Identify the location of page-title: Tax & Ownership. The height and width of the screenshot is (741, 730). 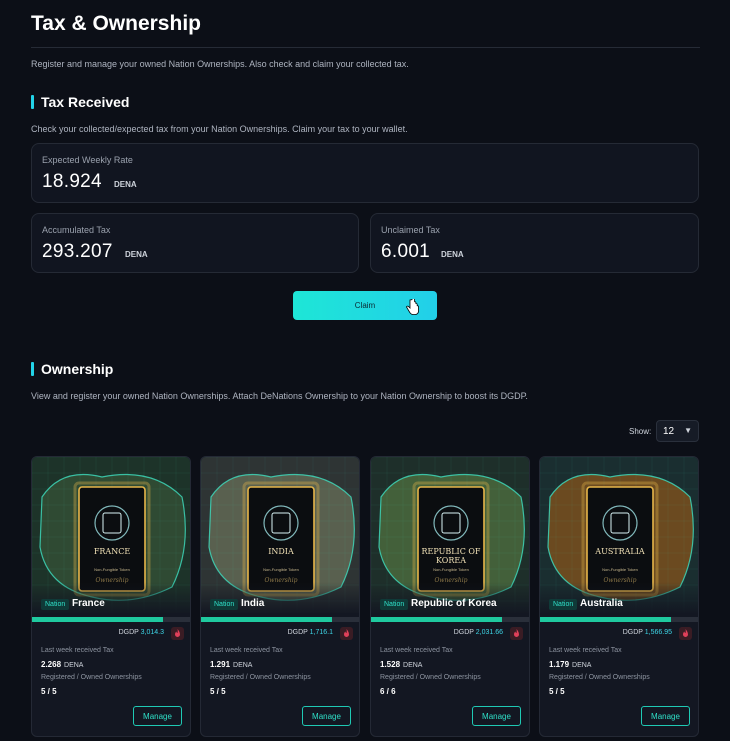
(116, 23).